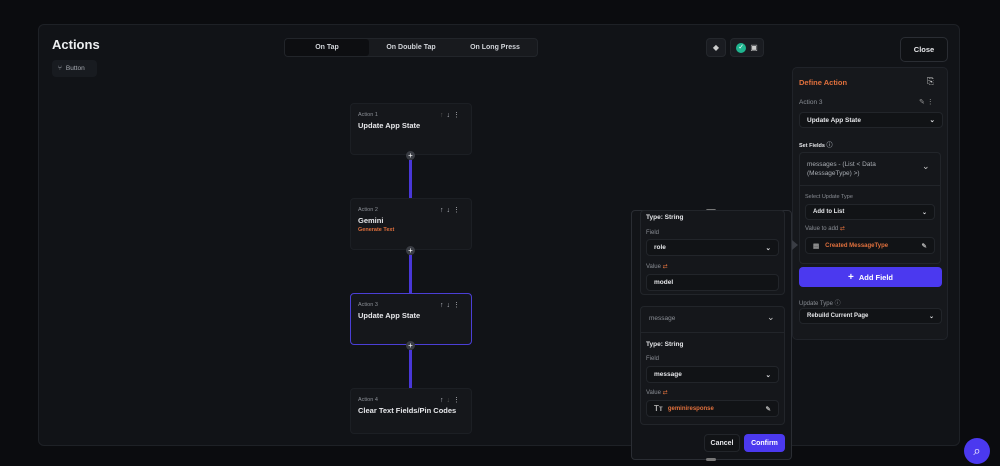 The width and height of the screenshot is (1000, 466). What do you see at coordinates (711, 459) in the screenshot?
I see `resize-handle` at bounding box center [711, 459].